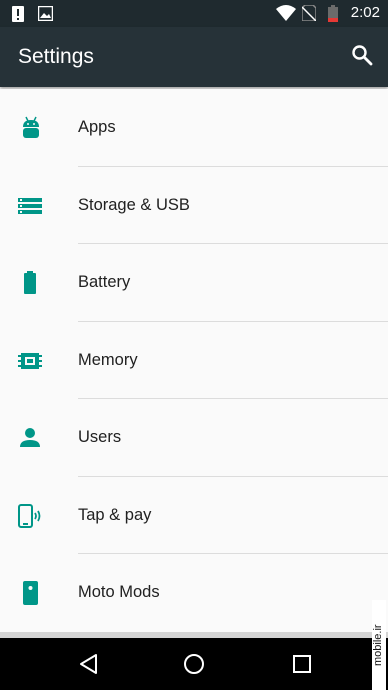 Image resolution: width=388 pixels, height=690 pixels. I want to click on memory-chip-icon, so click(30, 360).